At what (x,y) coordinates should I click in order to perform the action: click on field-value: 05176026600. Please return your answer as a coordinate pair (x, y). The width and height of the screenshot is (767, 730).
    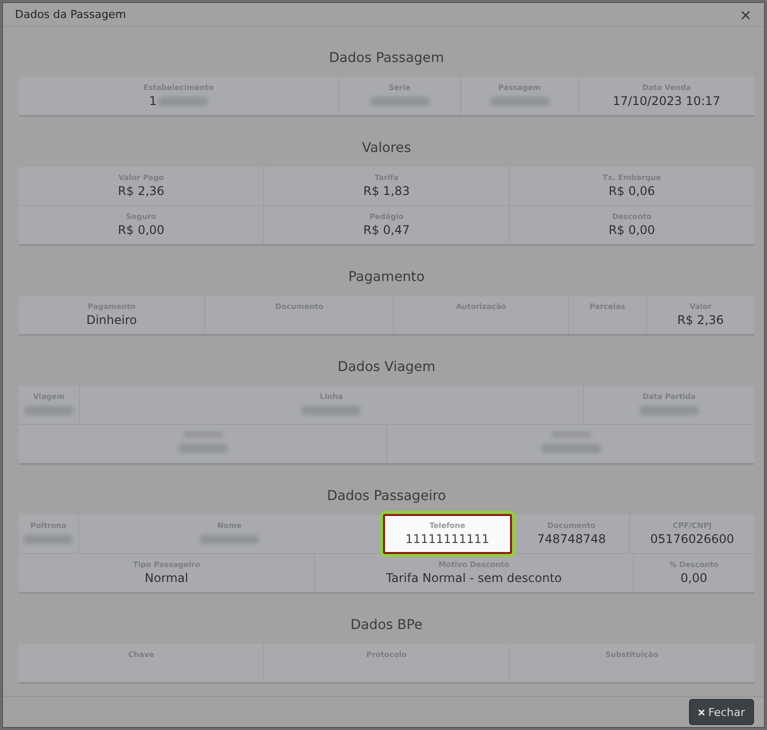
    Looking at the image, I should click on (692, 539).